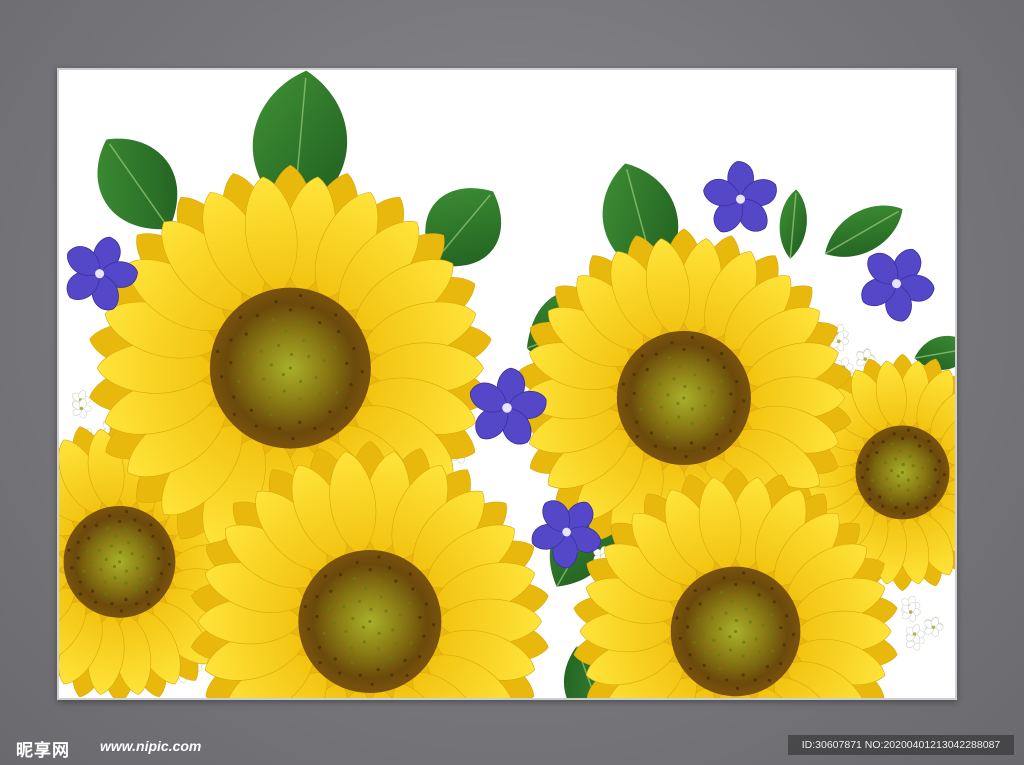  What do you see at coordinates (740, 196) in the screenshot?
I see `periwinkle-icon` at bounding box center [740, 196].